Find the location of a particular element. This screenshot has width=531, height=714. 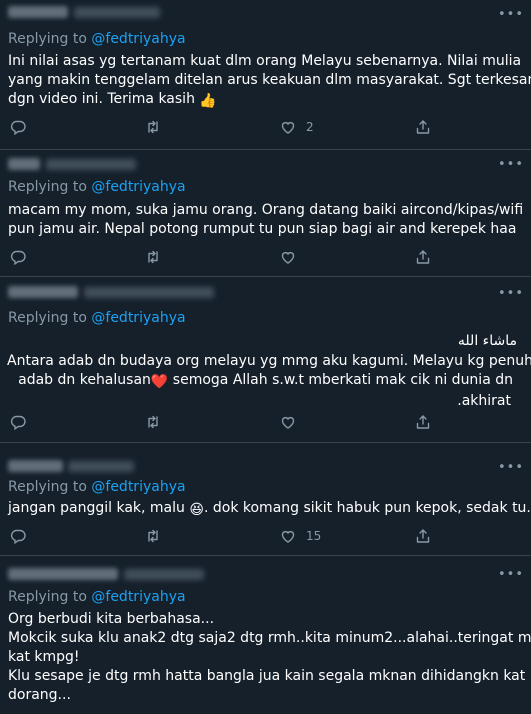

tweet-actions: 15 is located at coordinates (265, 537).